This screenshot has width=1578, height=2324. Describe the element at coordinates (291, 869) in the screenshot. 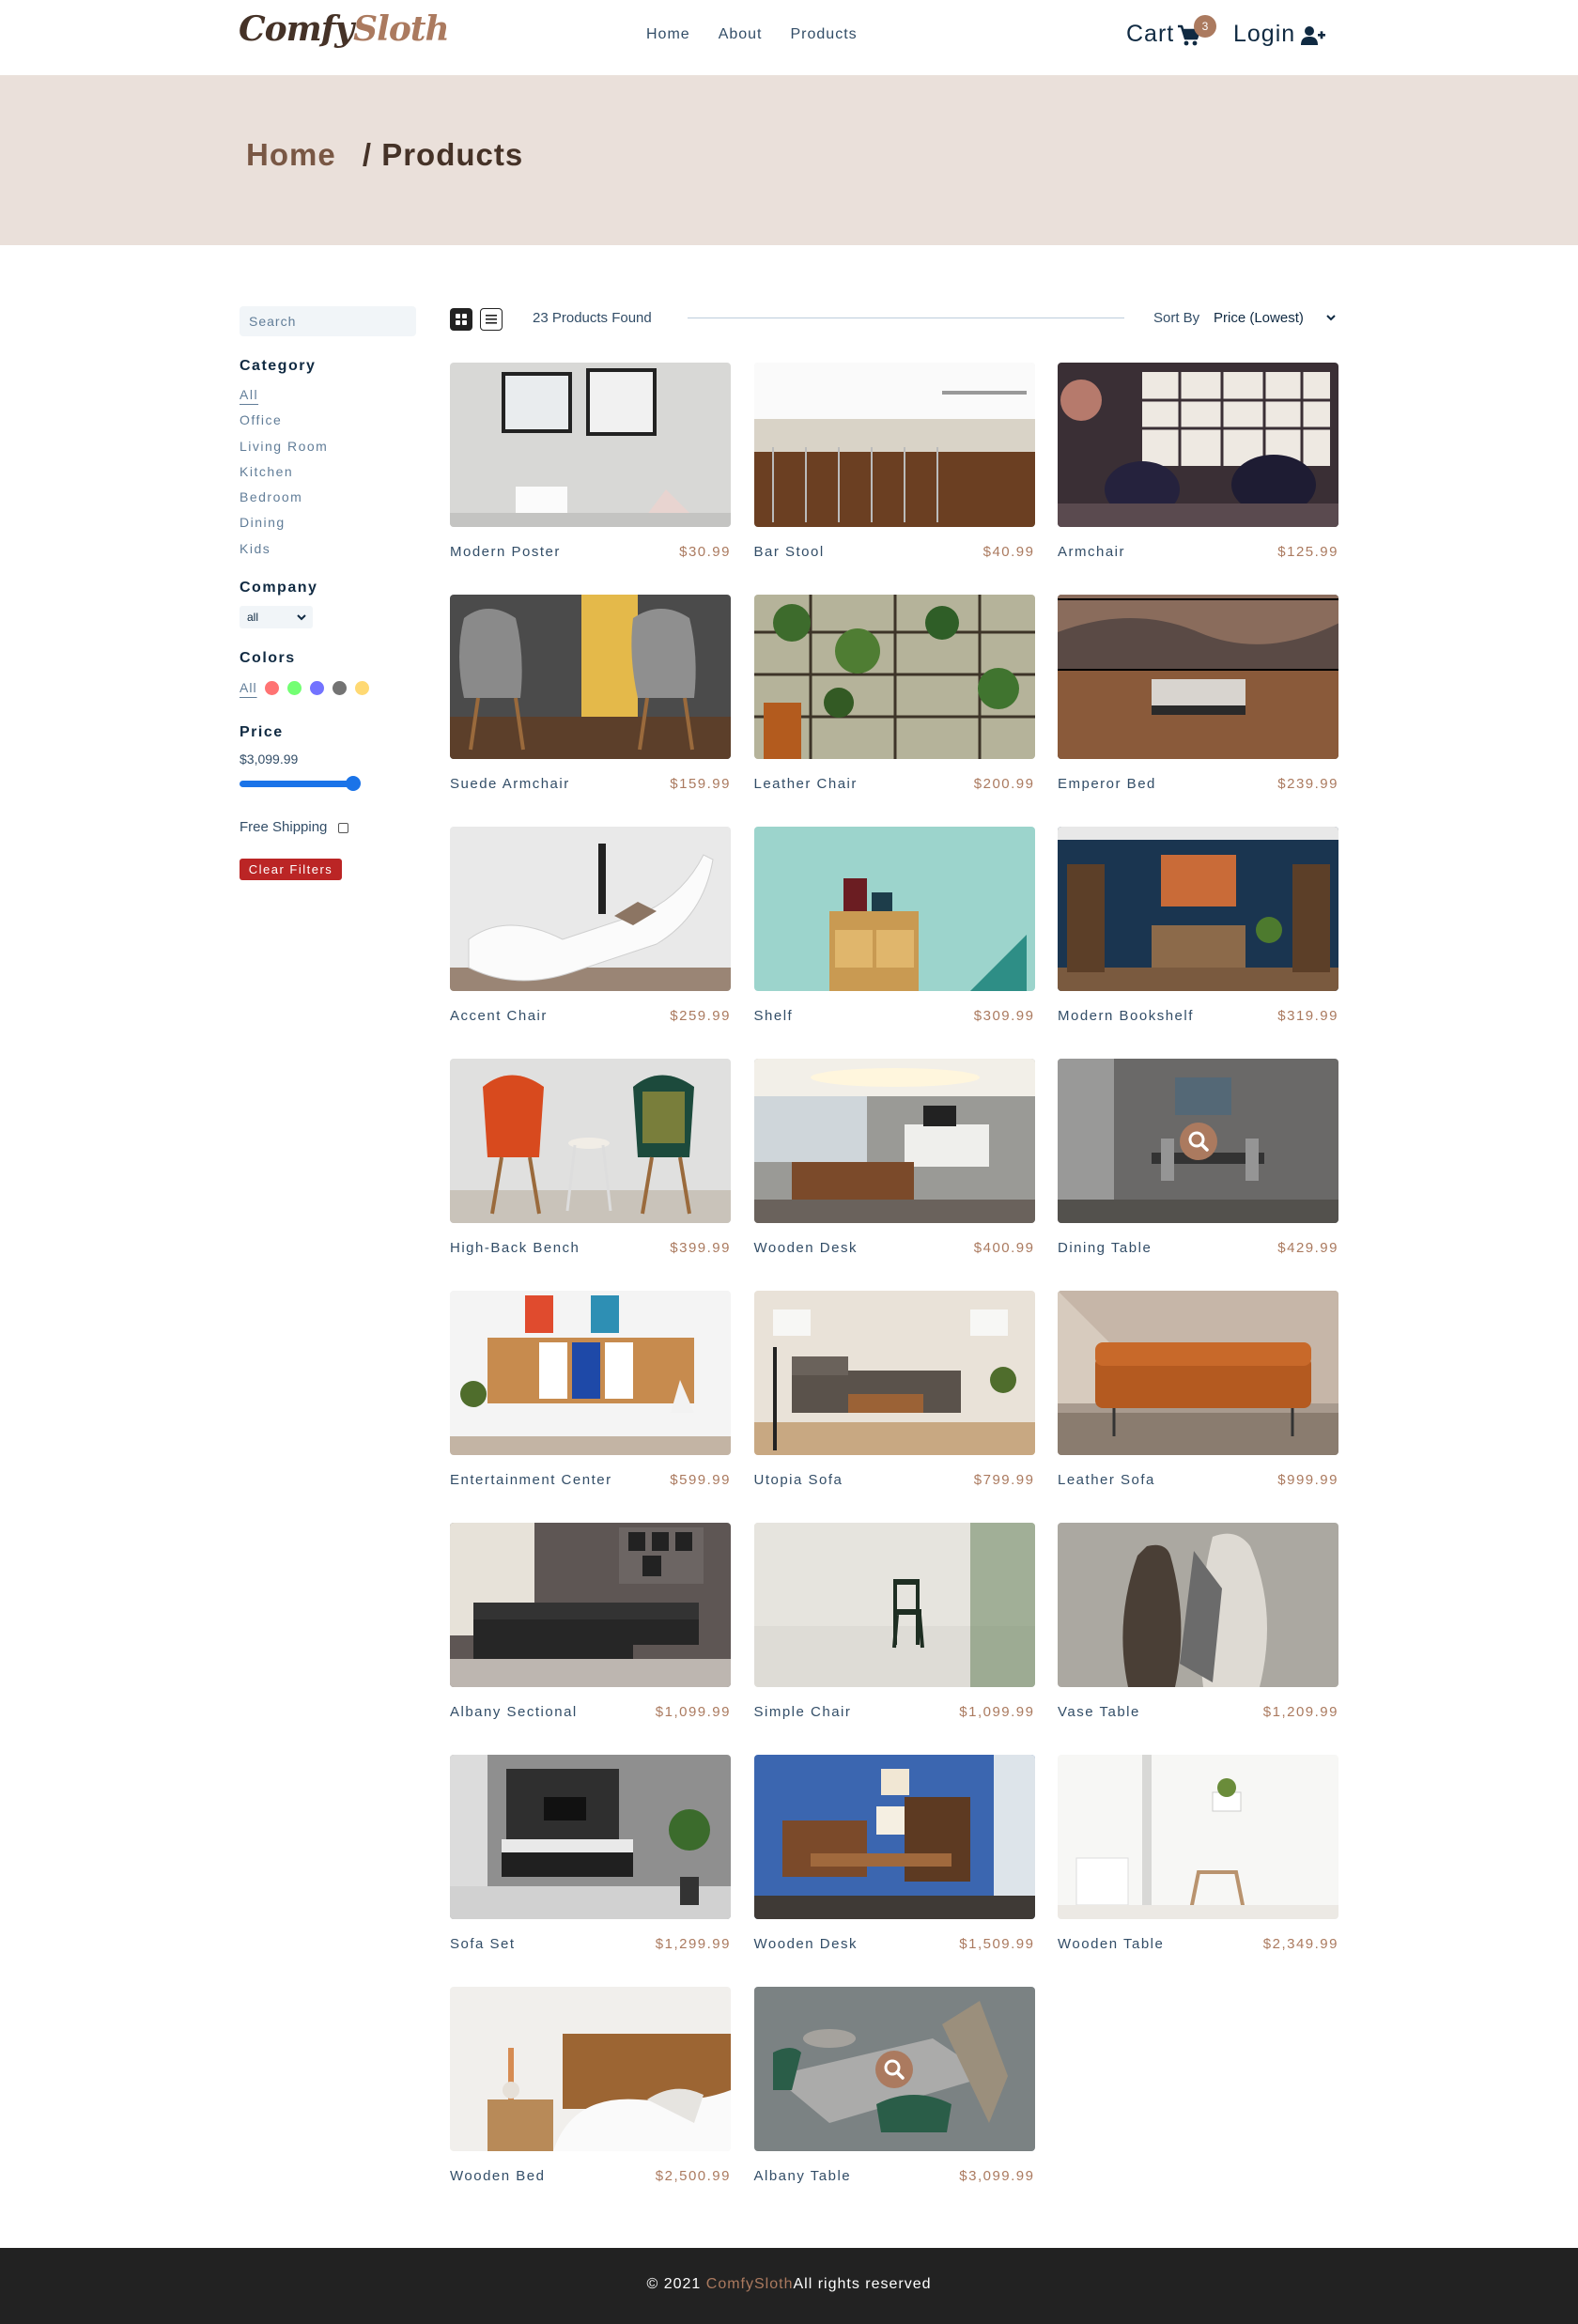

I see `clear-filters-button: Clear Filters` at that location.